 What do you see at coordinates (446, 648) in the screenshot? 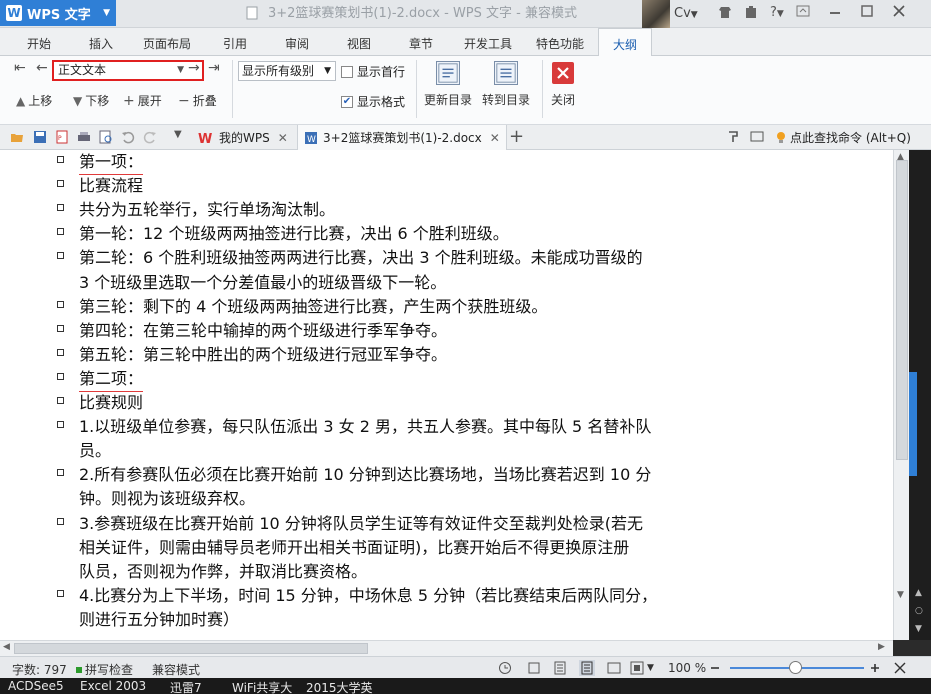
I see `horizontal-scrollbar: ◀ ▶` at bounding box center [446, 648].